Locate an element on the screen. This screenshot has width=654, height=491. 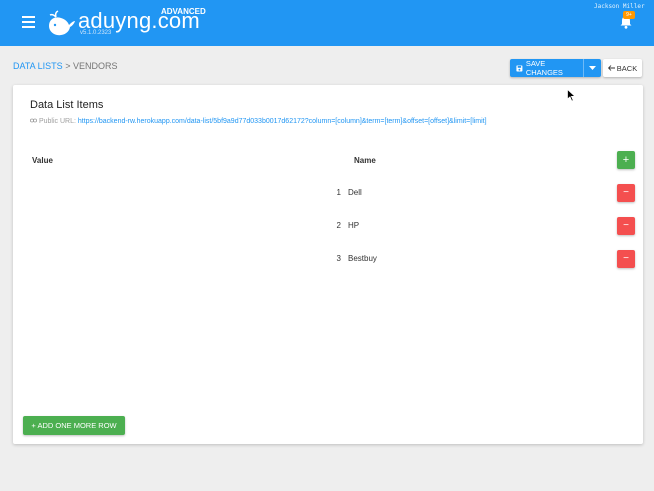
row-name: Bestbuy is located at coordinates (362, 258).